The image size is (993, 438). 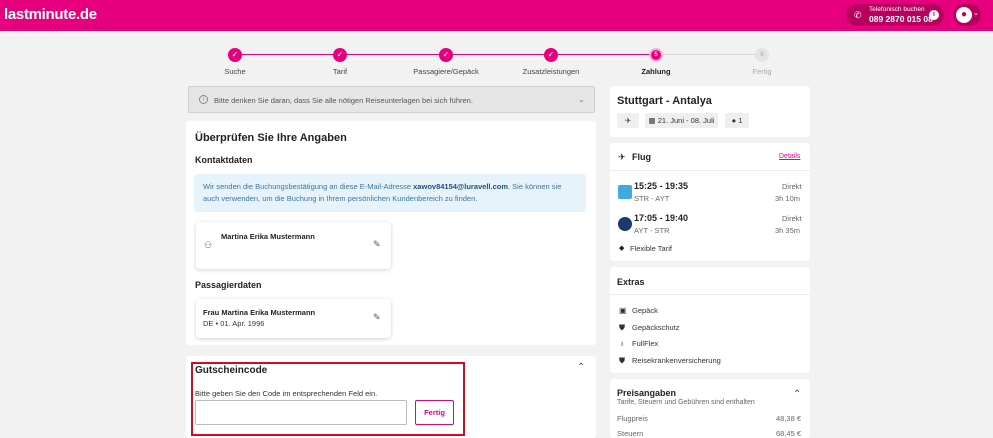 What do you see at coordinates (461, 186) in the screenshot?
I see `email-address: xawov84154@luravell.com` at bounding box center [461, 186].